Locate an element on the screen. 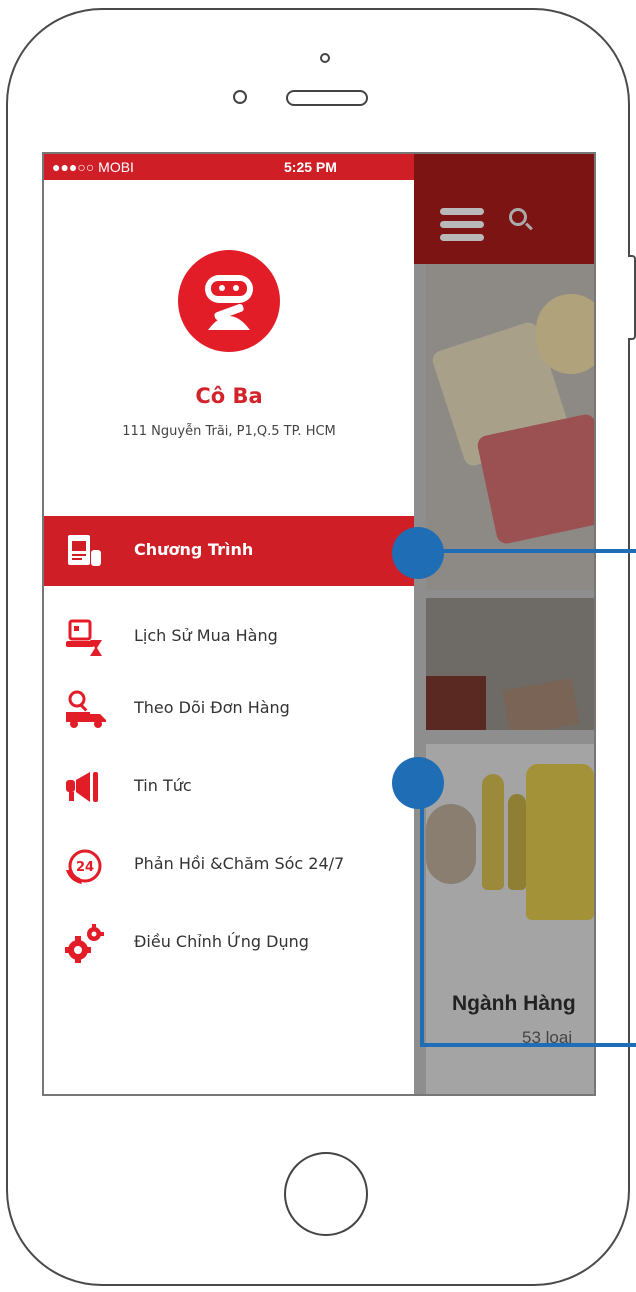 Image resolution: width=636 pixels, height=1292 pixels. menu-item-label: Phản Hồi &Chăm Sóc 24/7 is located at coordinates (239, 863).